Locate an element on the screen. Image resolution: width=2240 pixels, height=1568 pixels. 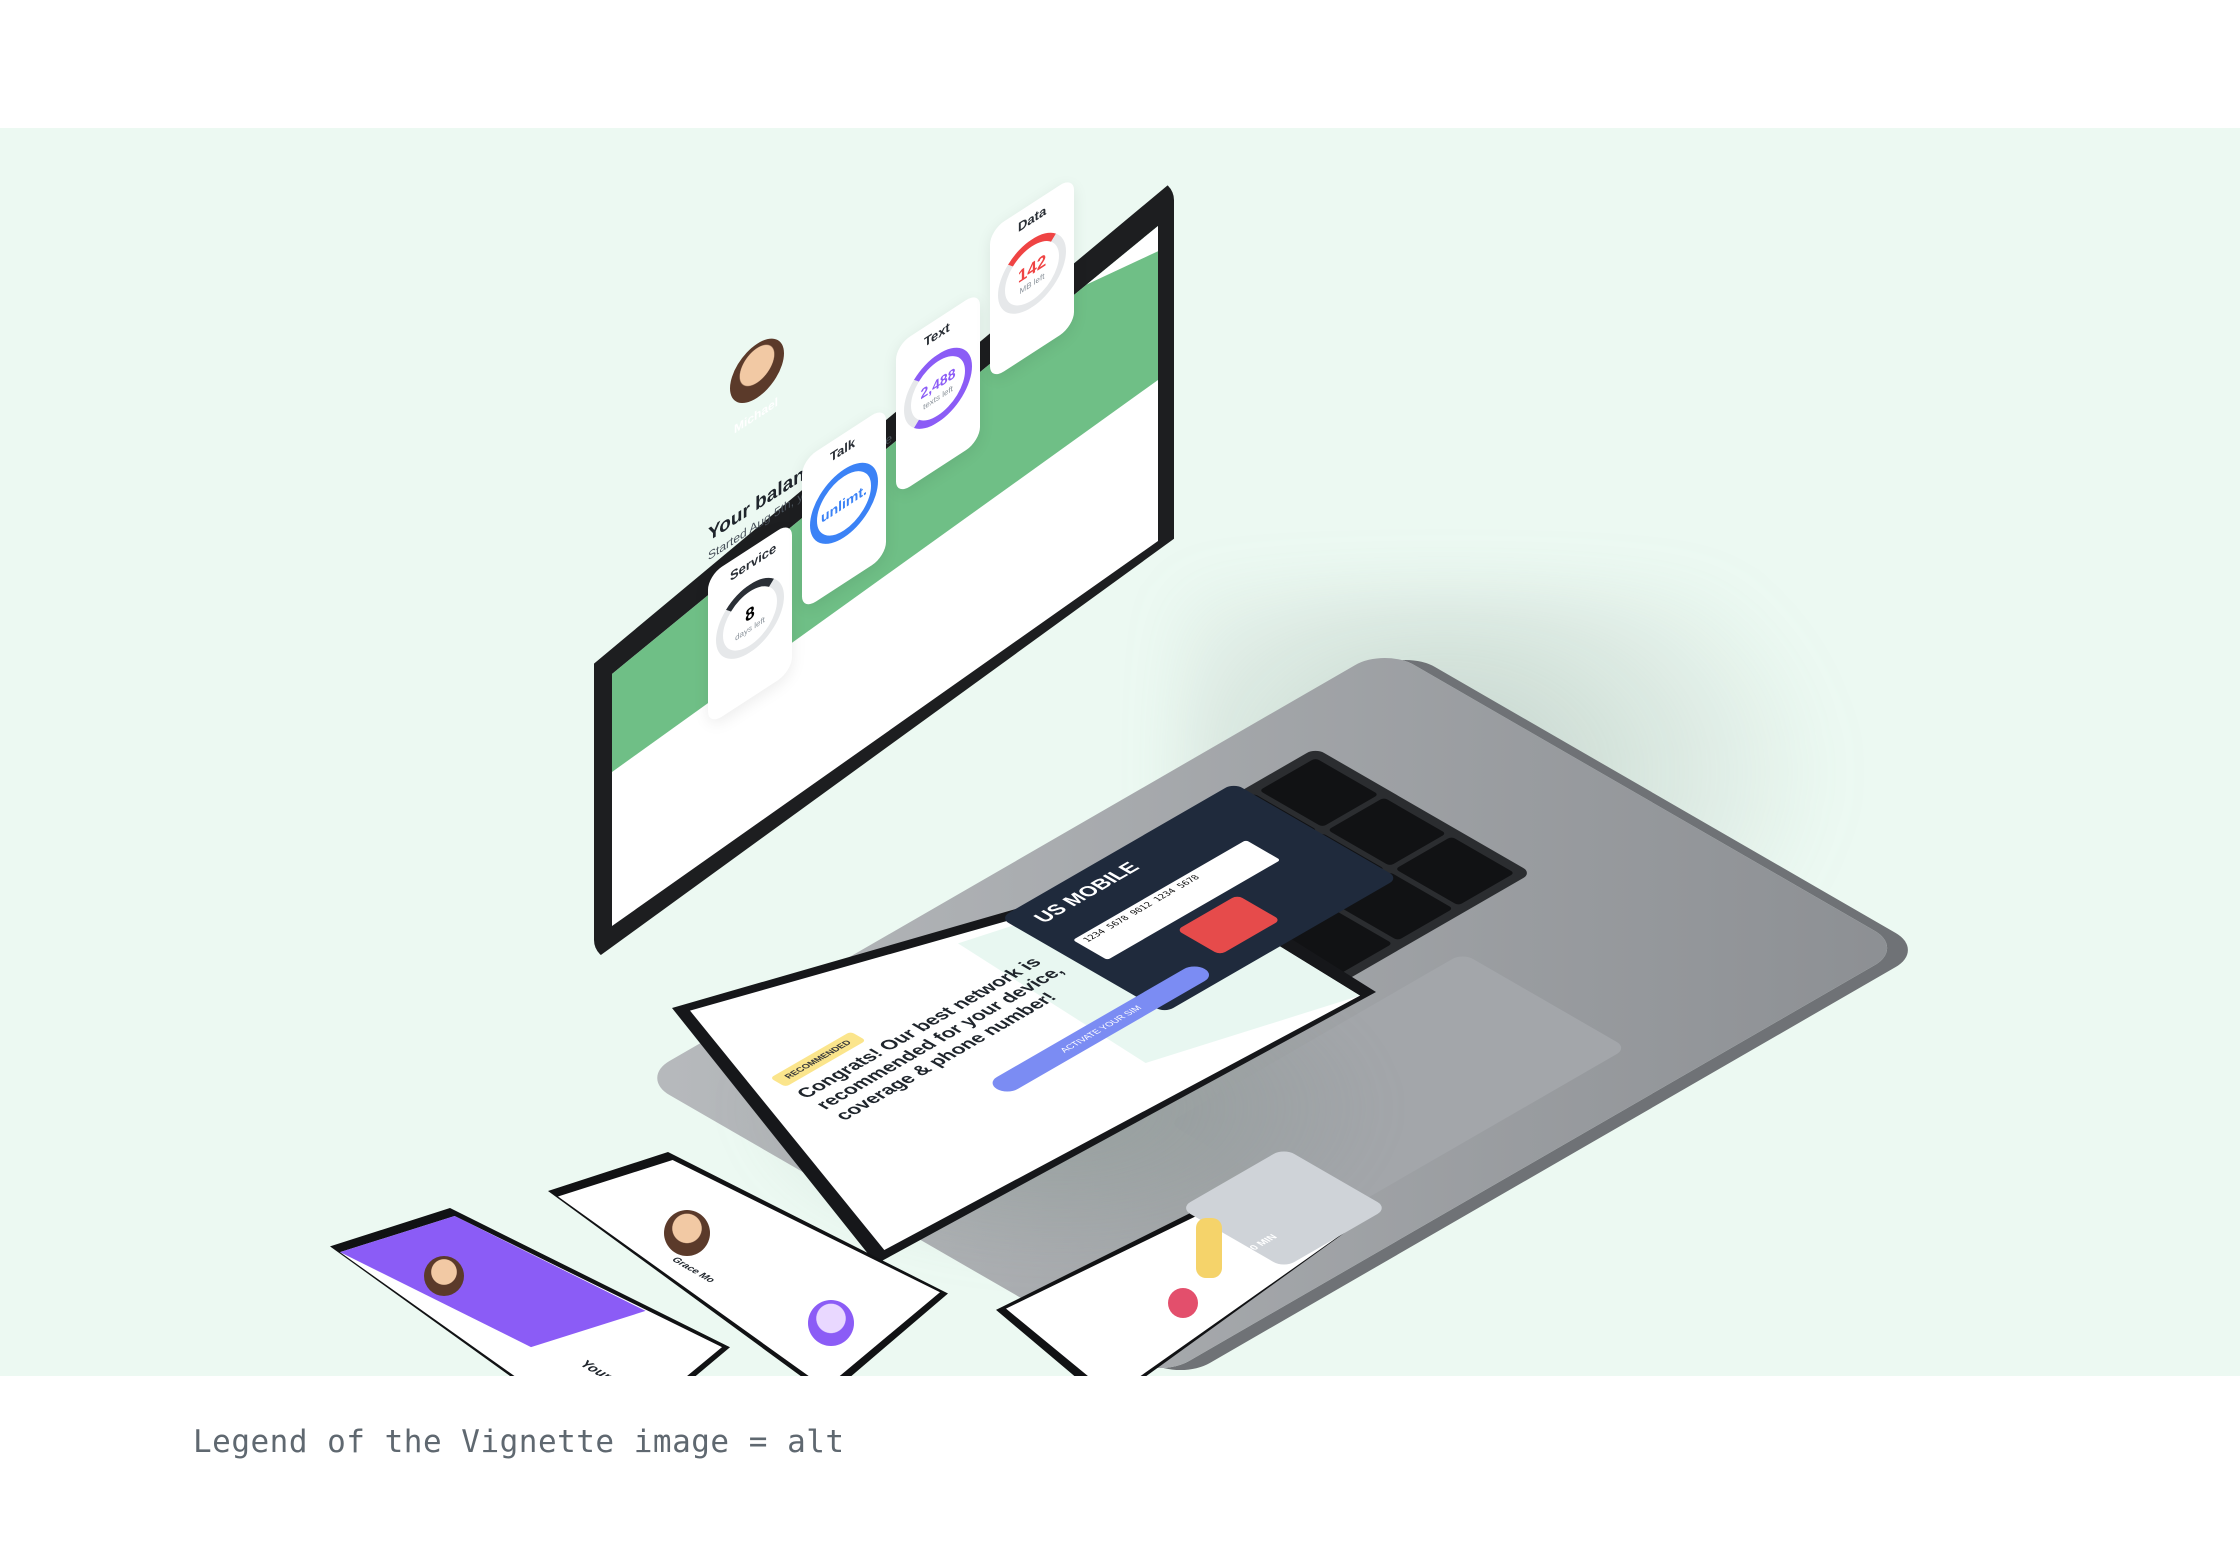
data-card: Data 142 MB left is located at coordinates (1032, 278).